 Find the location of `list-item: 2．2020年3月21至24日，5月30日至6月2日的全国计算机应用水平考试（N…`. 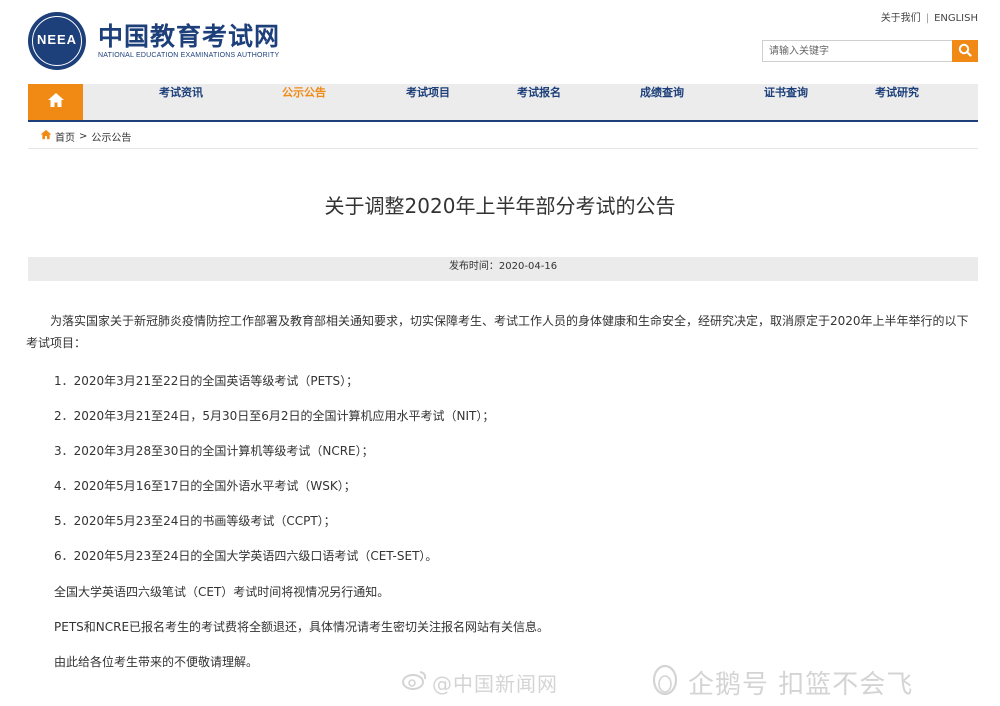

list-item: 2．2020年3月21至24日，5月30日至6月2日的全国计算机应用水平考试（N… is located at coordinates (274, 416).